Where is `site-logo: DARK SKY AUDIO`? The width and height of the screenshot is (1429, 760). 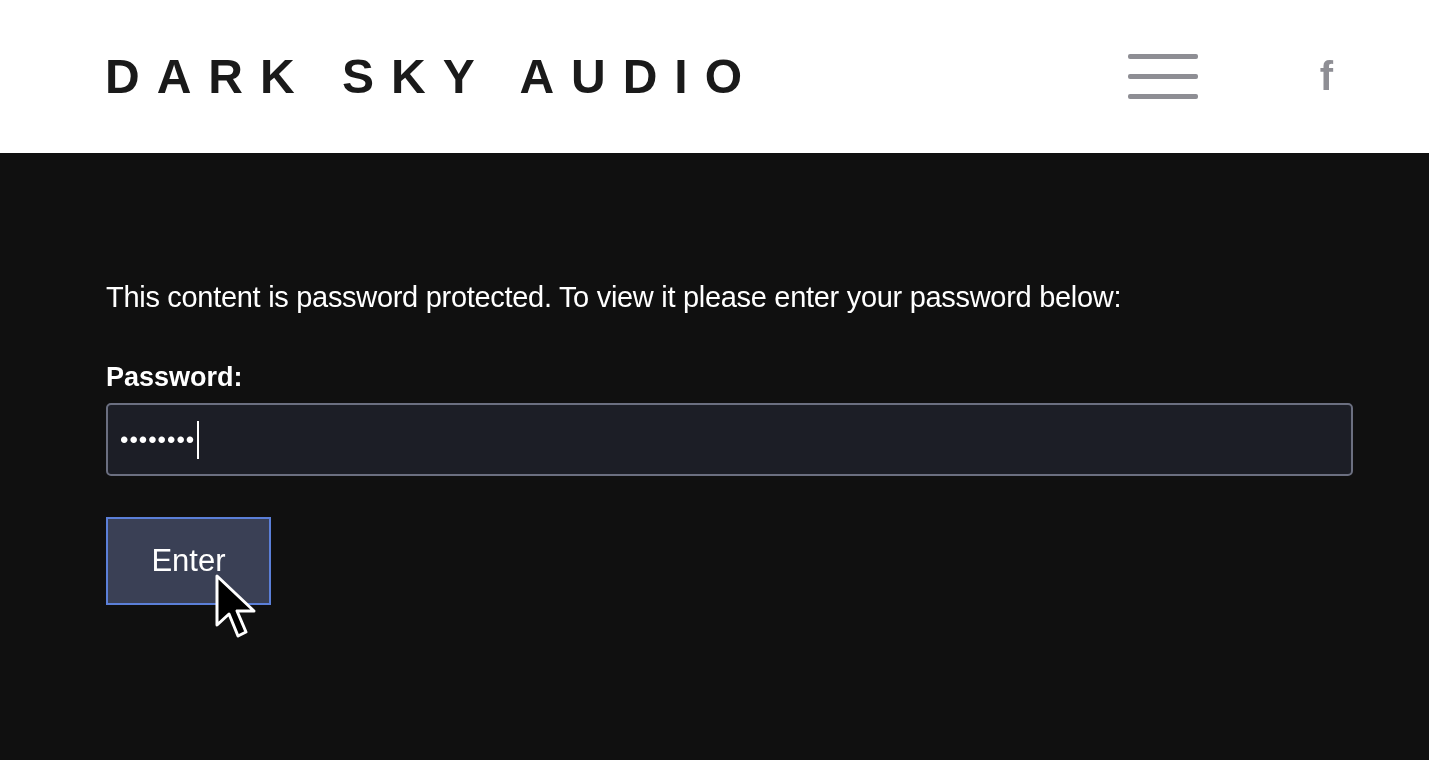
site-logo: DARK SKY AUDIO is located at coordinates (616, 76).